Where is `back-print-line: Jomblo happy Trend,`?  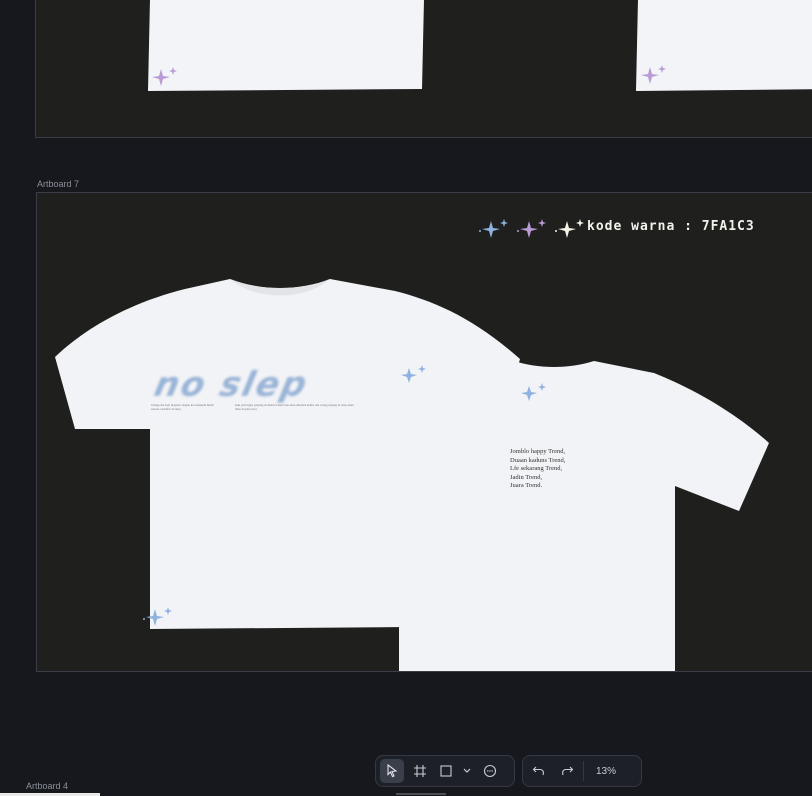
back-print-line: Jomblo happy Trend, is located at coordinates (538, 451).